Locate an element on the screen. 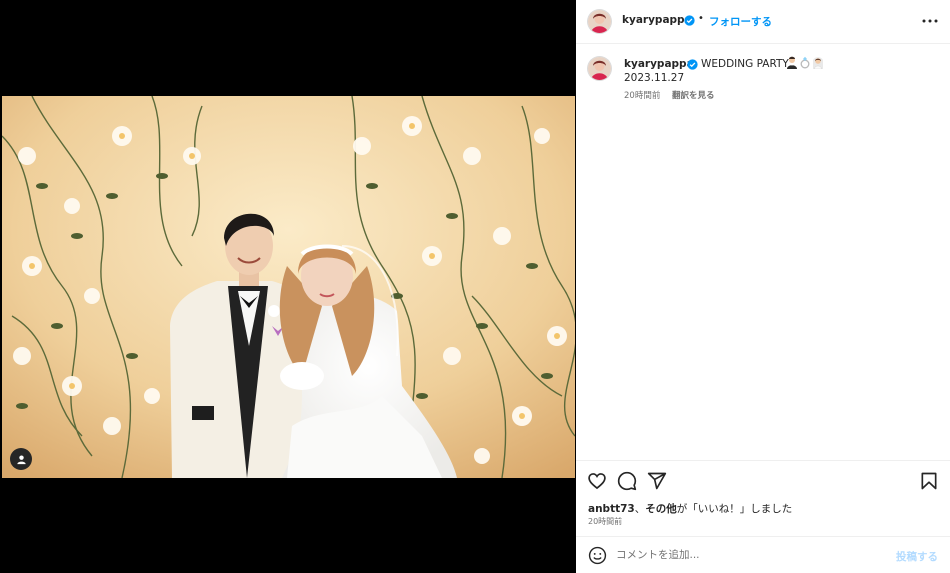  caption-time-ago: 20時間前 is located at coordinates (642, 96).